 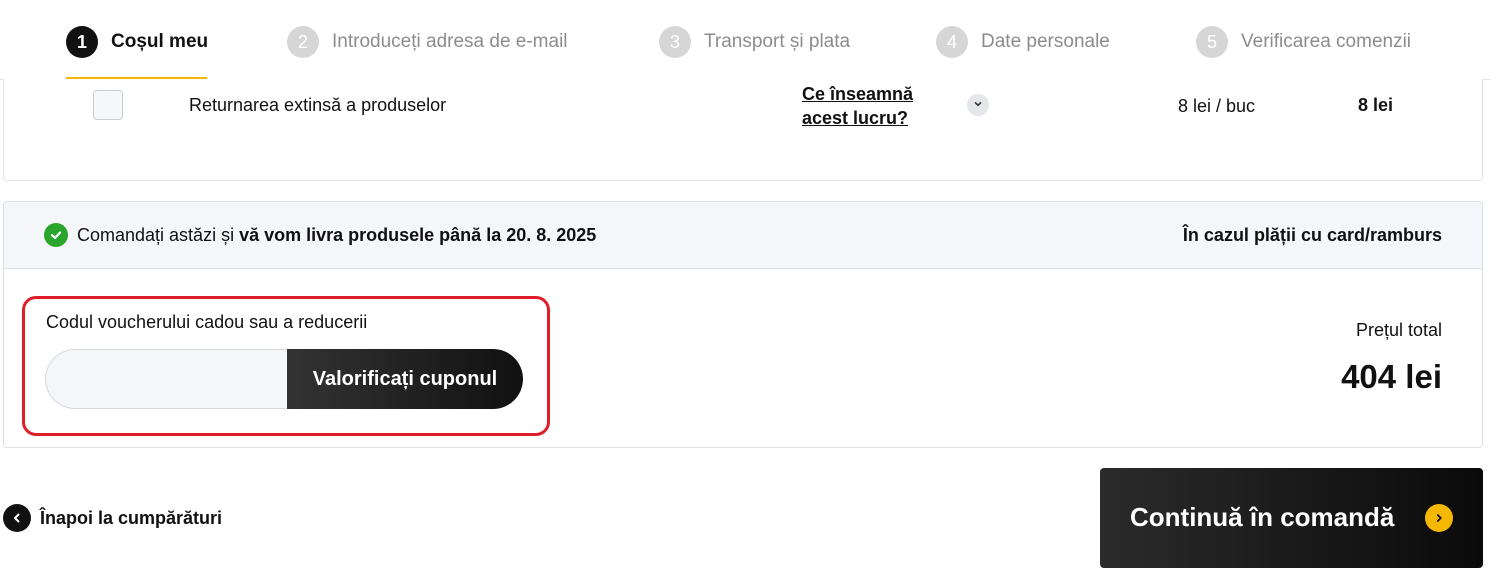 I want to click on expand-info-button, so click(x=978, y=105).